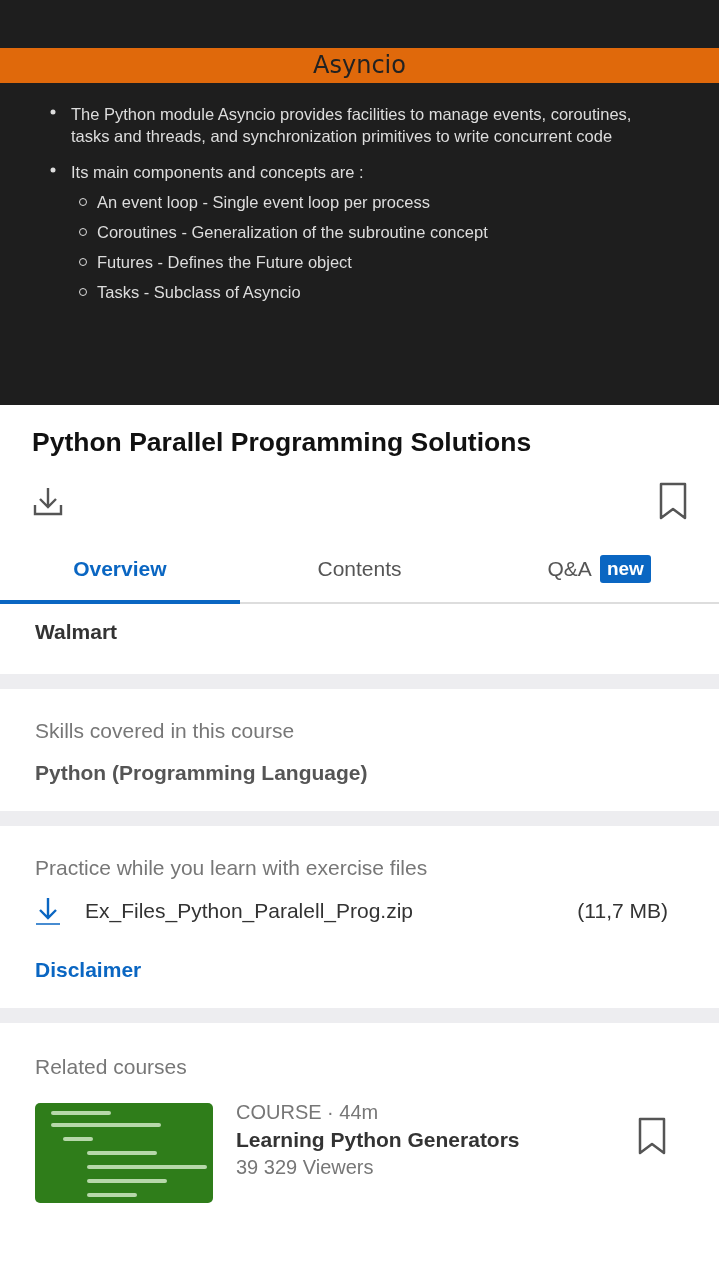 Image resolution: width=719 pixels, height=1280 pixels. What do you see at coordinates (165, 731) in the screenshot?
I see `section-heading: Skills covered in this course` at bounding box center [165, 731].